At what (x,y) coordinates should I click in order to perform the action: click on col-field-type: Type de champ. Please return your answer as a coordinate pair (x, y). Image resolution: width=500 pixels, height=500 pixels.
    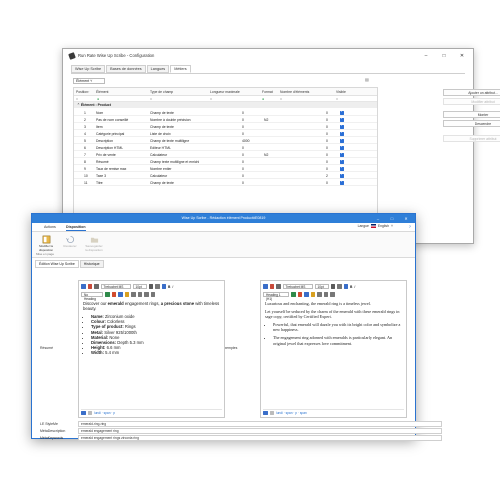
    Looking at the image, I should click on (161, 92).